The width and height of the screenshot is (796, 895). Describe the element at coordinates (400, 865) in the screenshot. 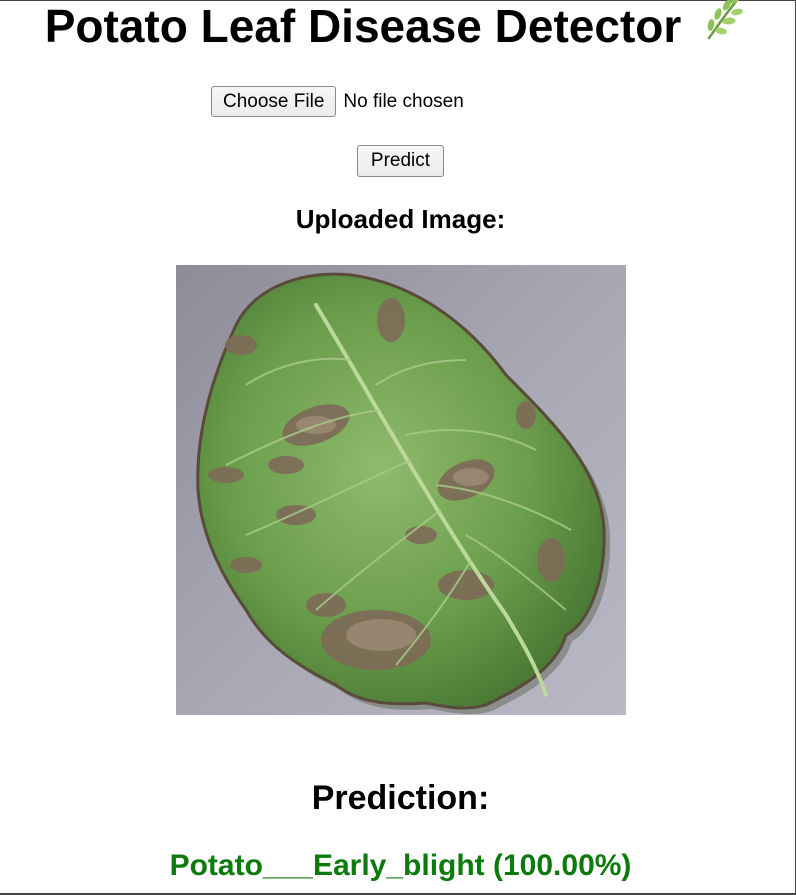

I see `prediction-result: Potato___Early_blight (100.00%)` at that location.